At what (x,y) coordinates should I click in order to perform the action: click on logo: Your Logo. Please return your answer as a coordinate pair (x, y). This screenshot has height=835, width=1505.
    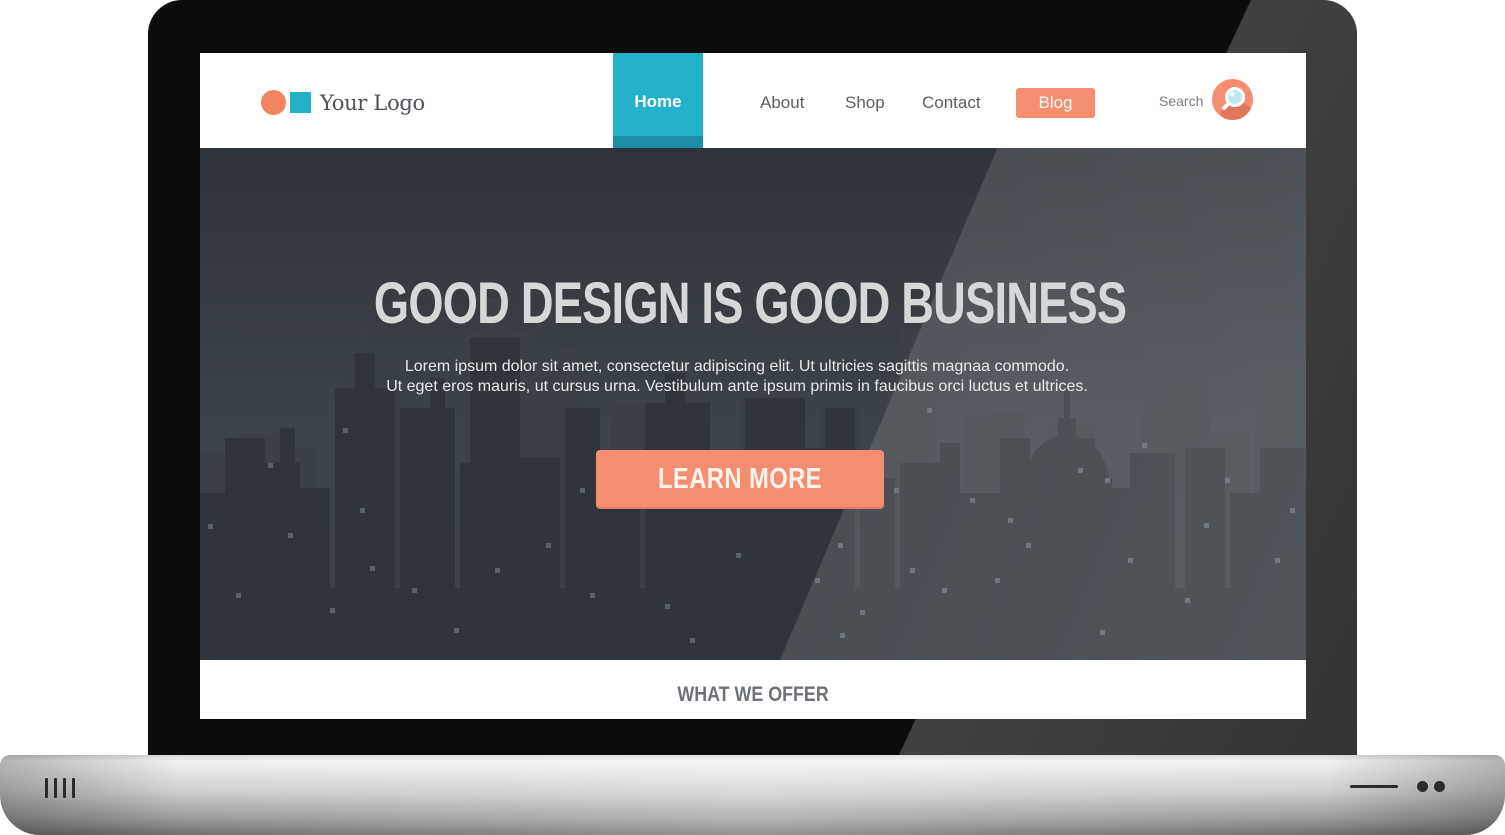
    Looking at the image, I should click on (343, 102).